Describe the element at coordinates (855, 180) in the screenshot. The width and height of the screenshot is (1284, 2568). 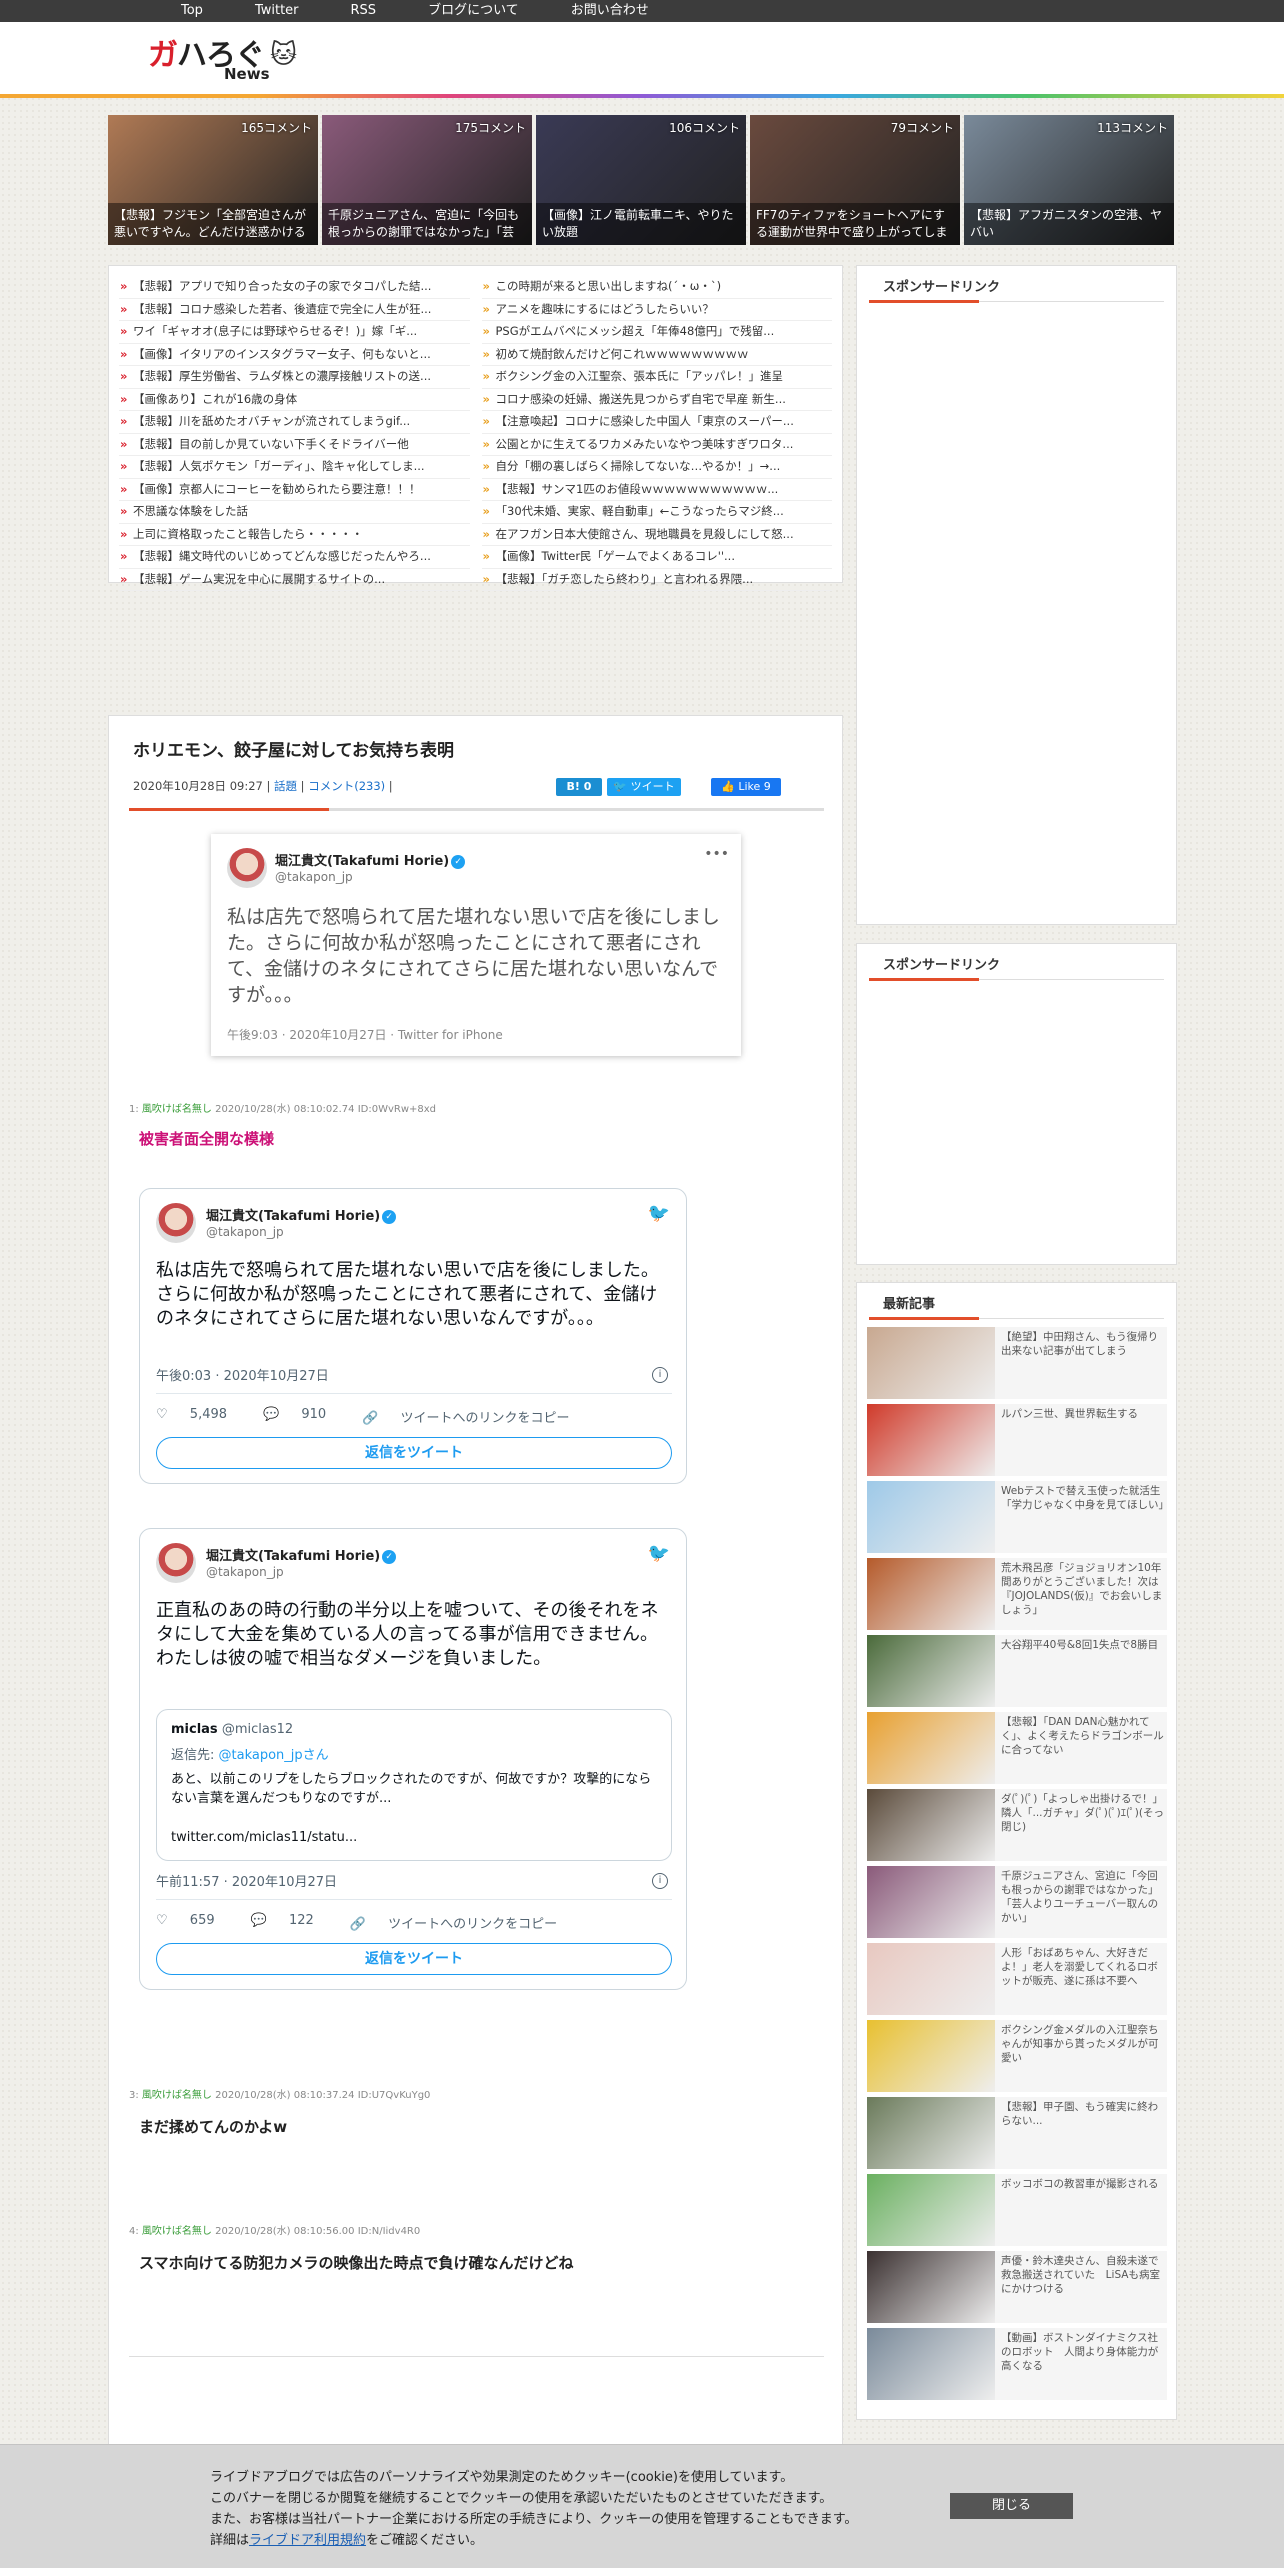
I see `thumb-card: 79コメント FF7のティファをショートヘアにする運動が世界中で盛り上がってしま` at that location.